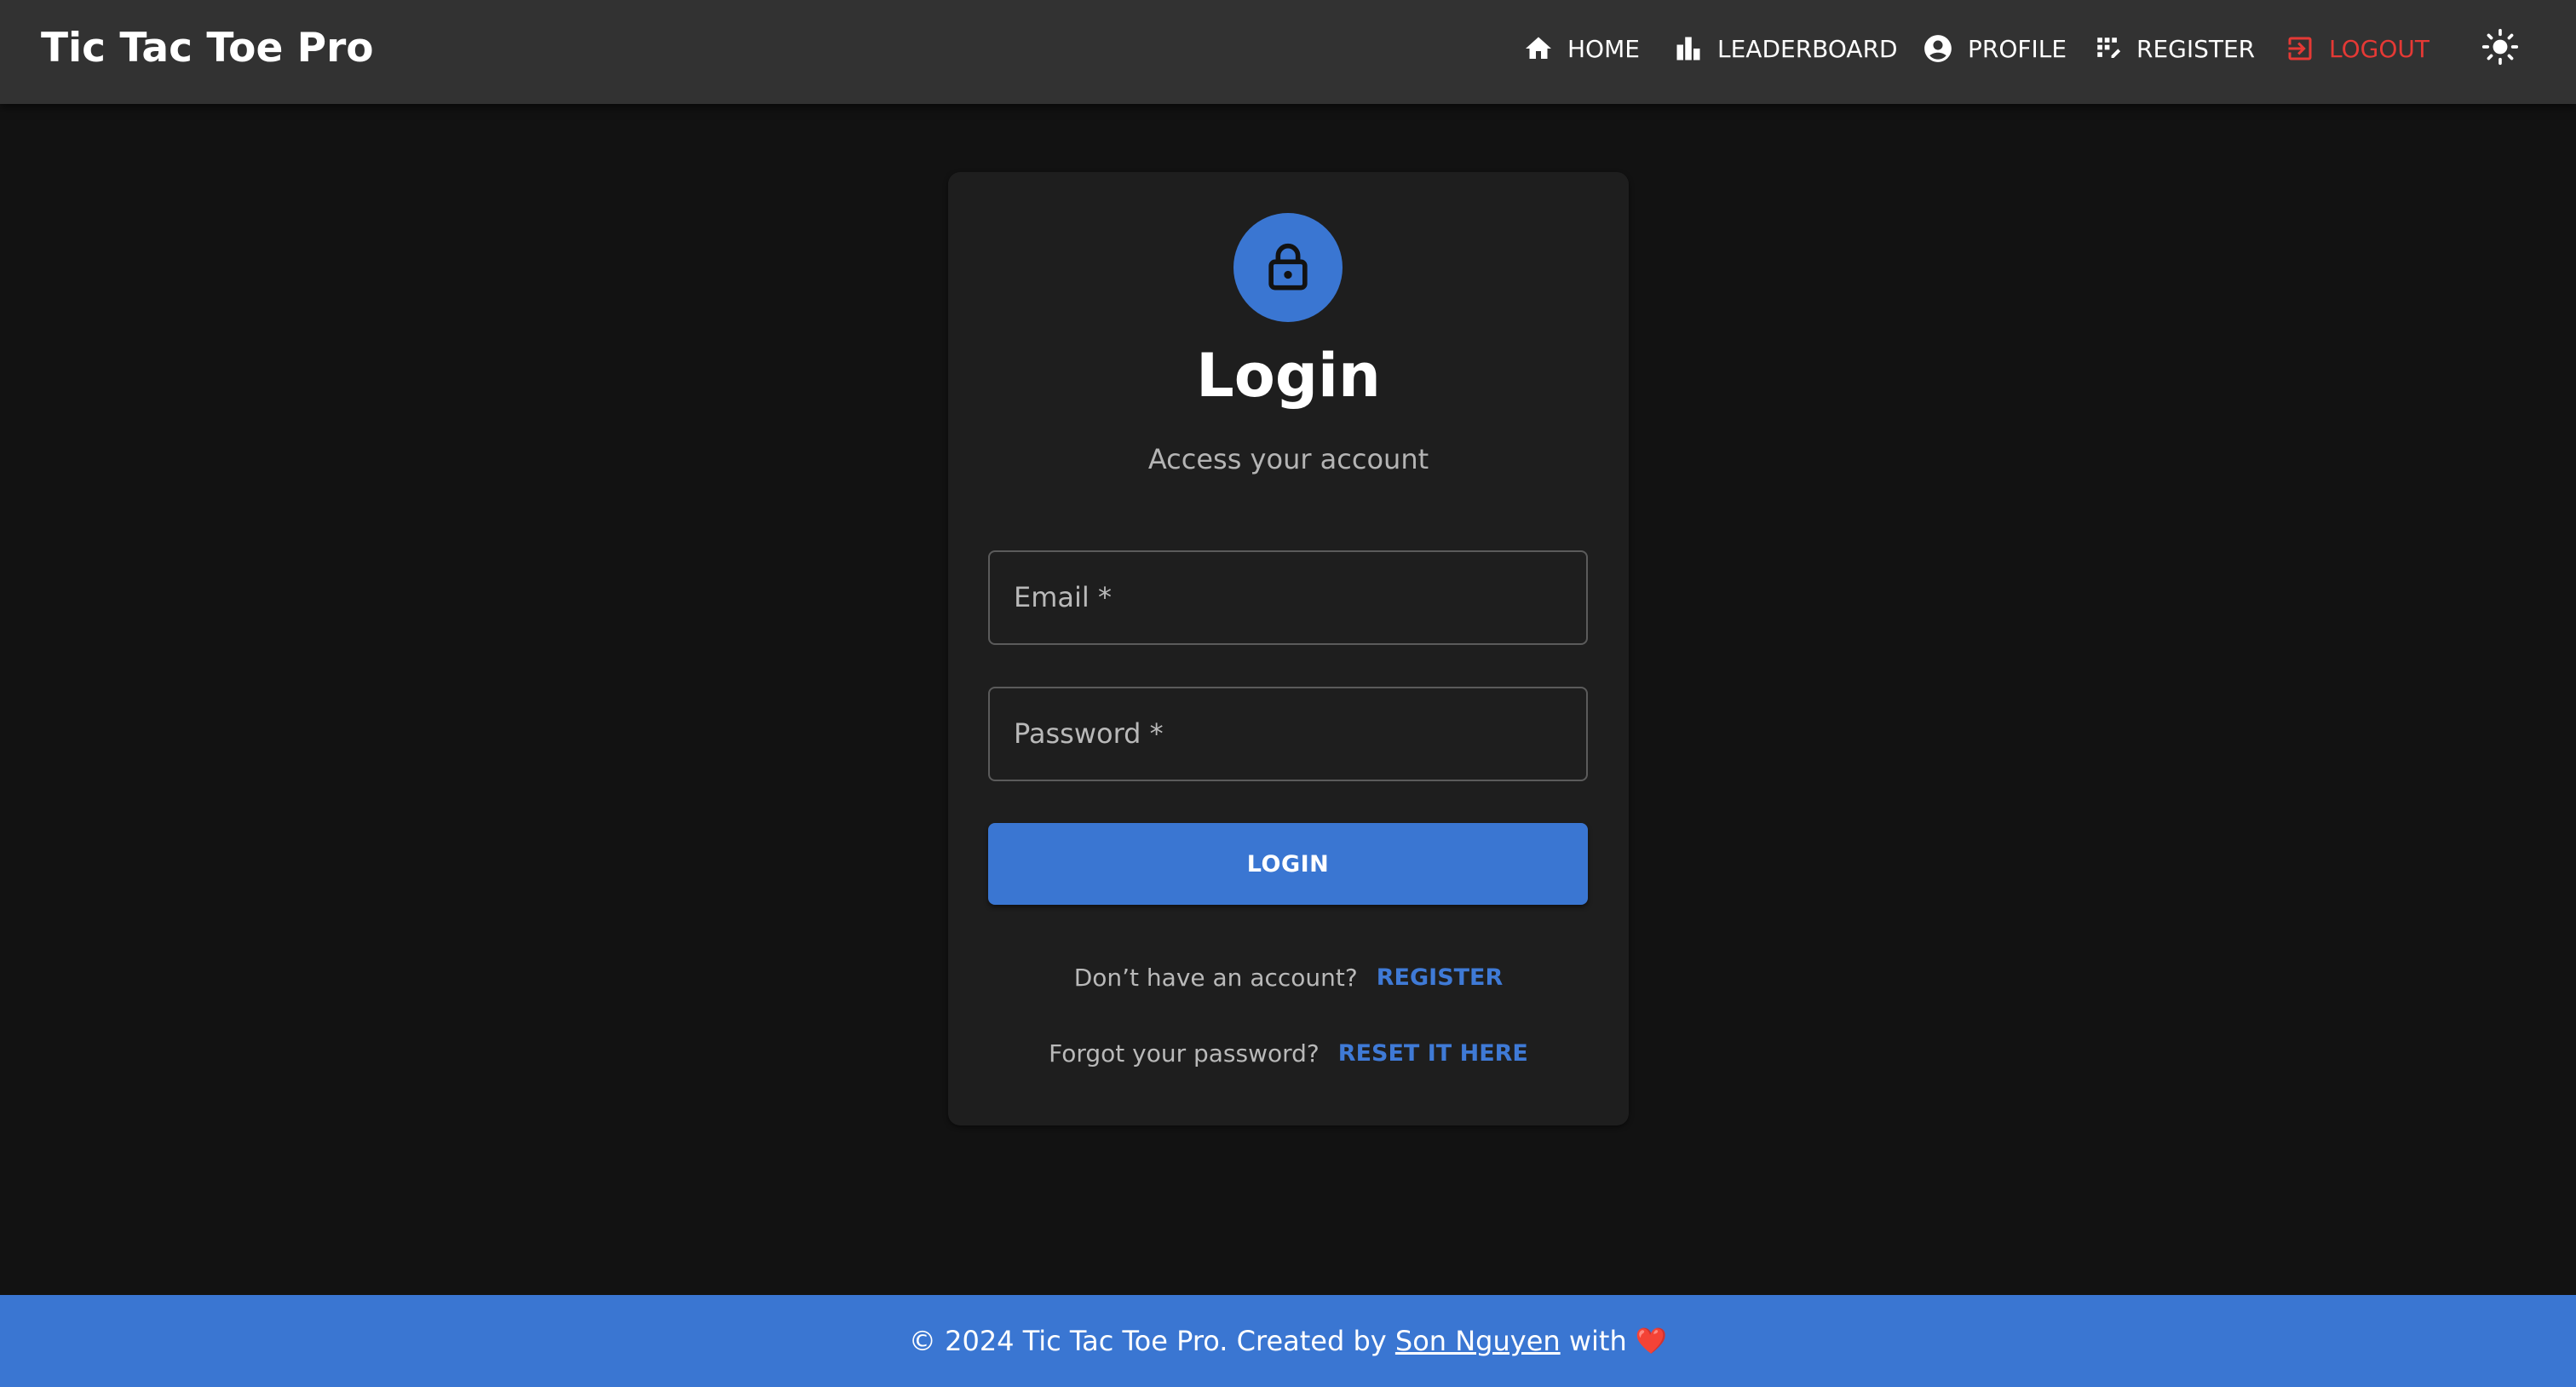  What do you see at coordinates (1185, 1053) in the screenshot?
I see `forgot-password-text: Forgot your password?` at bounding box center [1185, 1053].